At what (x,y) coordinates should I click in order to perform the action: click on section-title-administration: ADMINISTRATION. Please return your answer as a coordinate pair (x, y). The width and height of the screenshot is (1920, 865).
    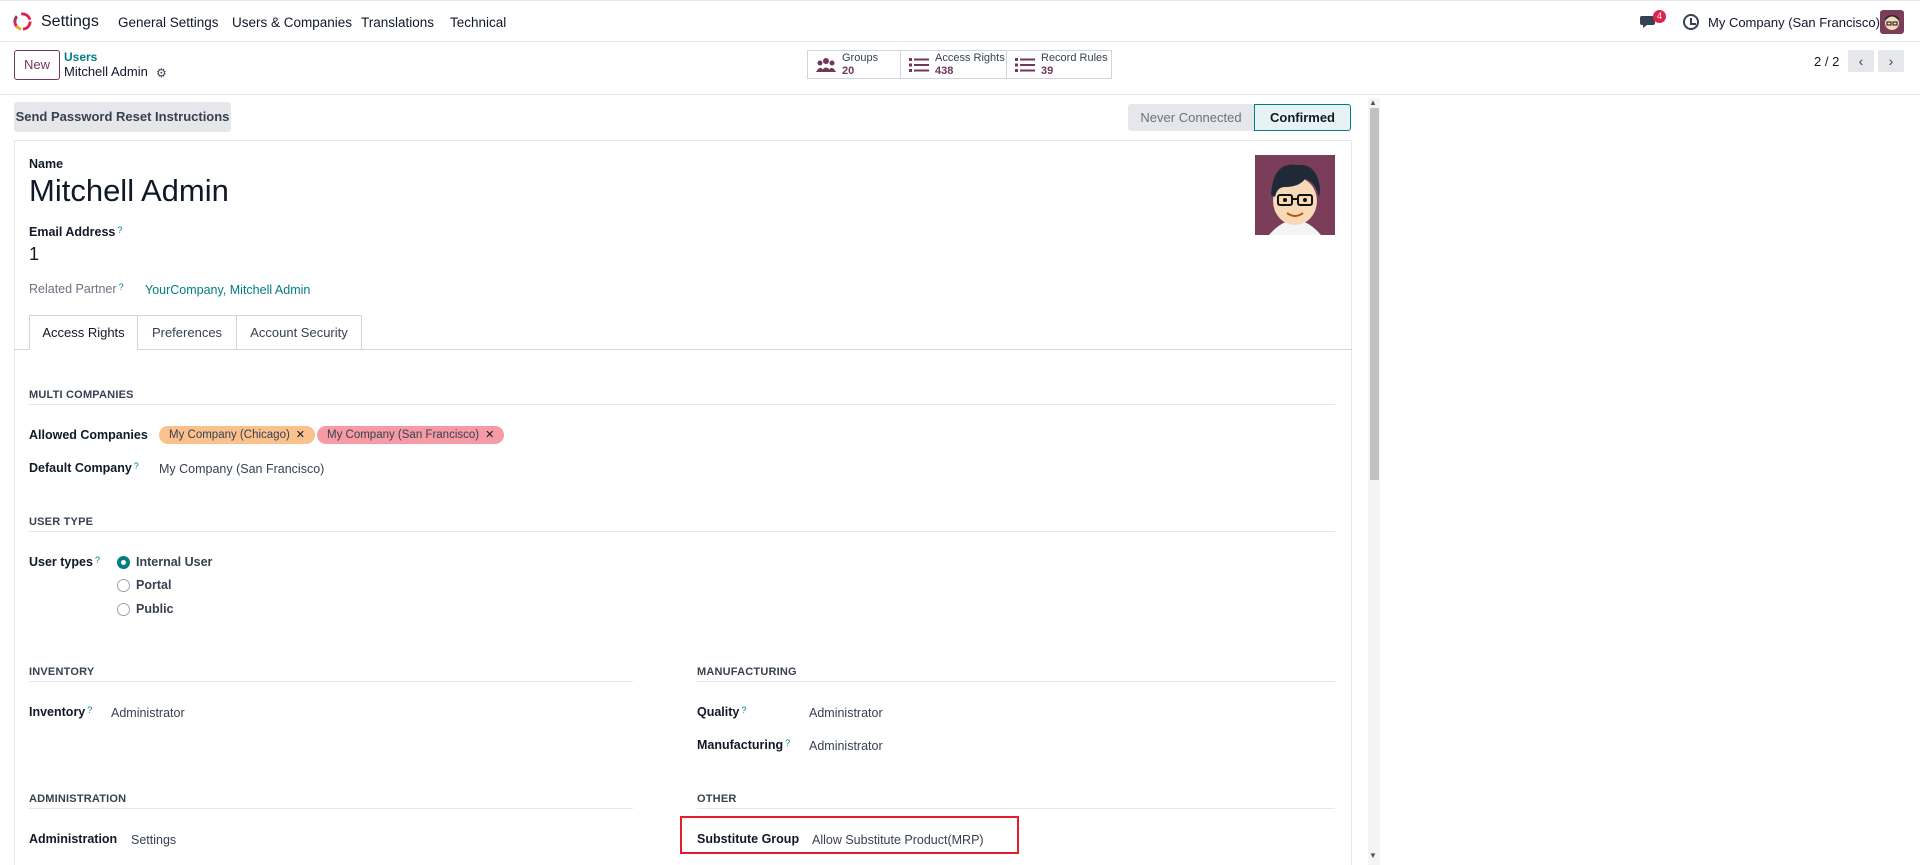
    Looking at the image, I should click on (78, 799).